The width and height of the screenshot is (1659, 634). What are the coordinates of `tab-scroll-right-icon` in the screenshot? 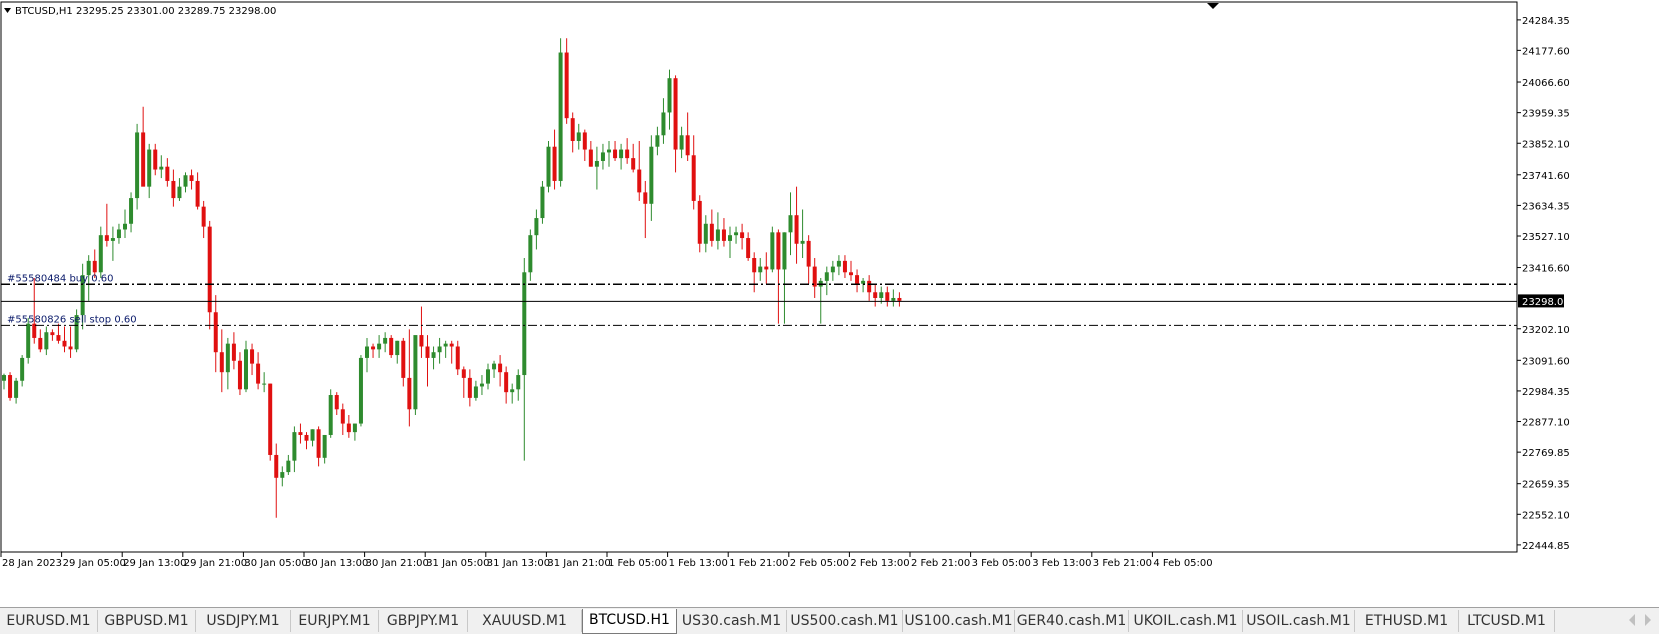 It's located at (1648, 620).